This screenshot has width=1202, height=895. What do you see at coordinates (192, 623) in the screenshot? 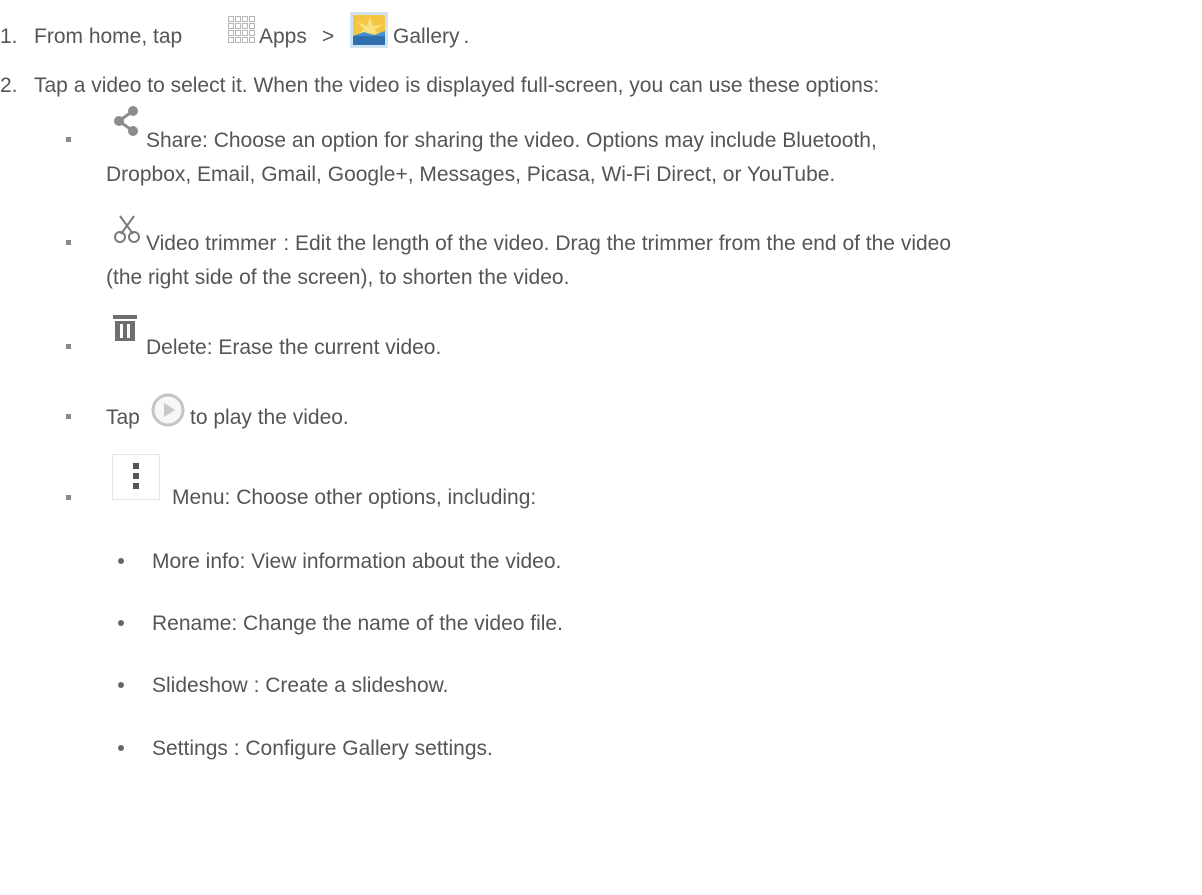
I see `subitem-label: Rename` at bounding box center [192, 623].